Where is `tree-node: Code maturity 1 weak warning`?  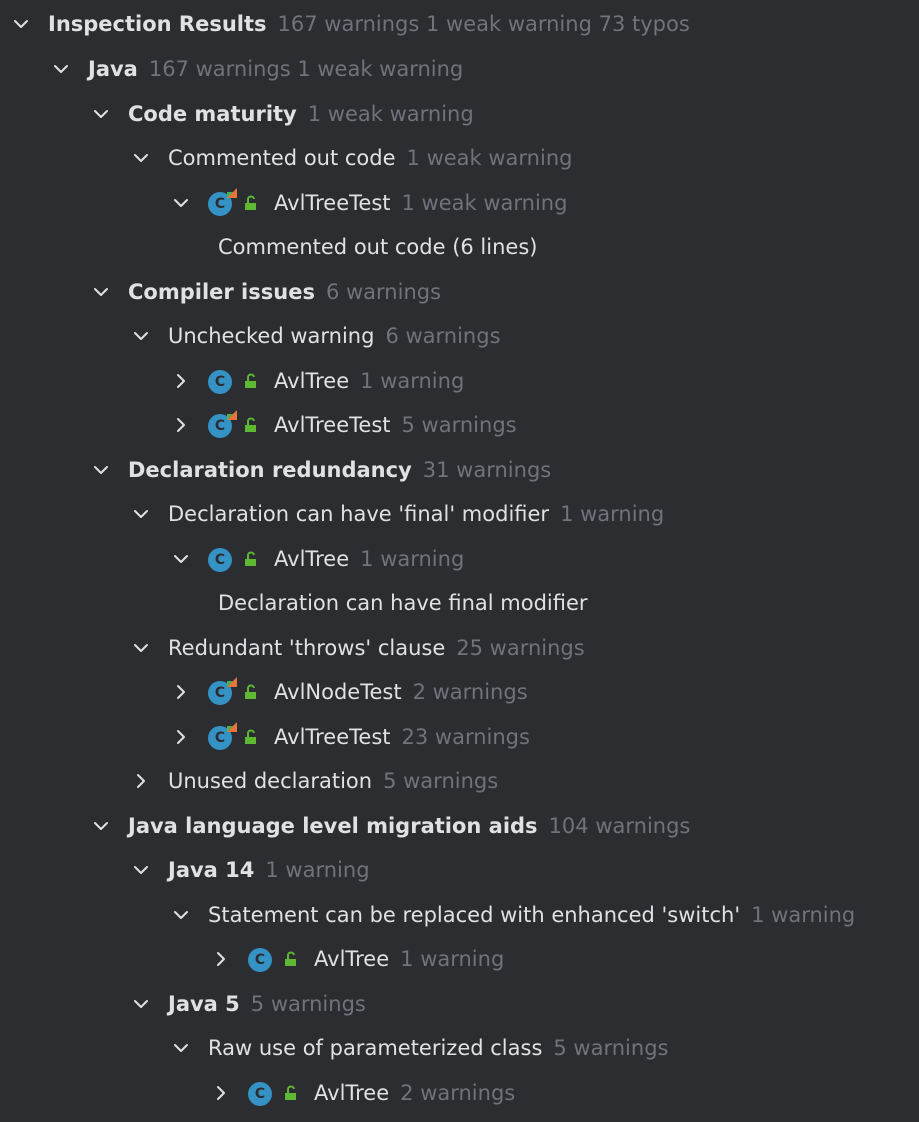 tree-node: Code maturity 1 weak warning is located at coordinates (459, 114).